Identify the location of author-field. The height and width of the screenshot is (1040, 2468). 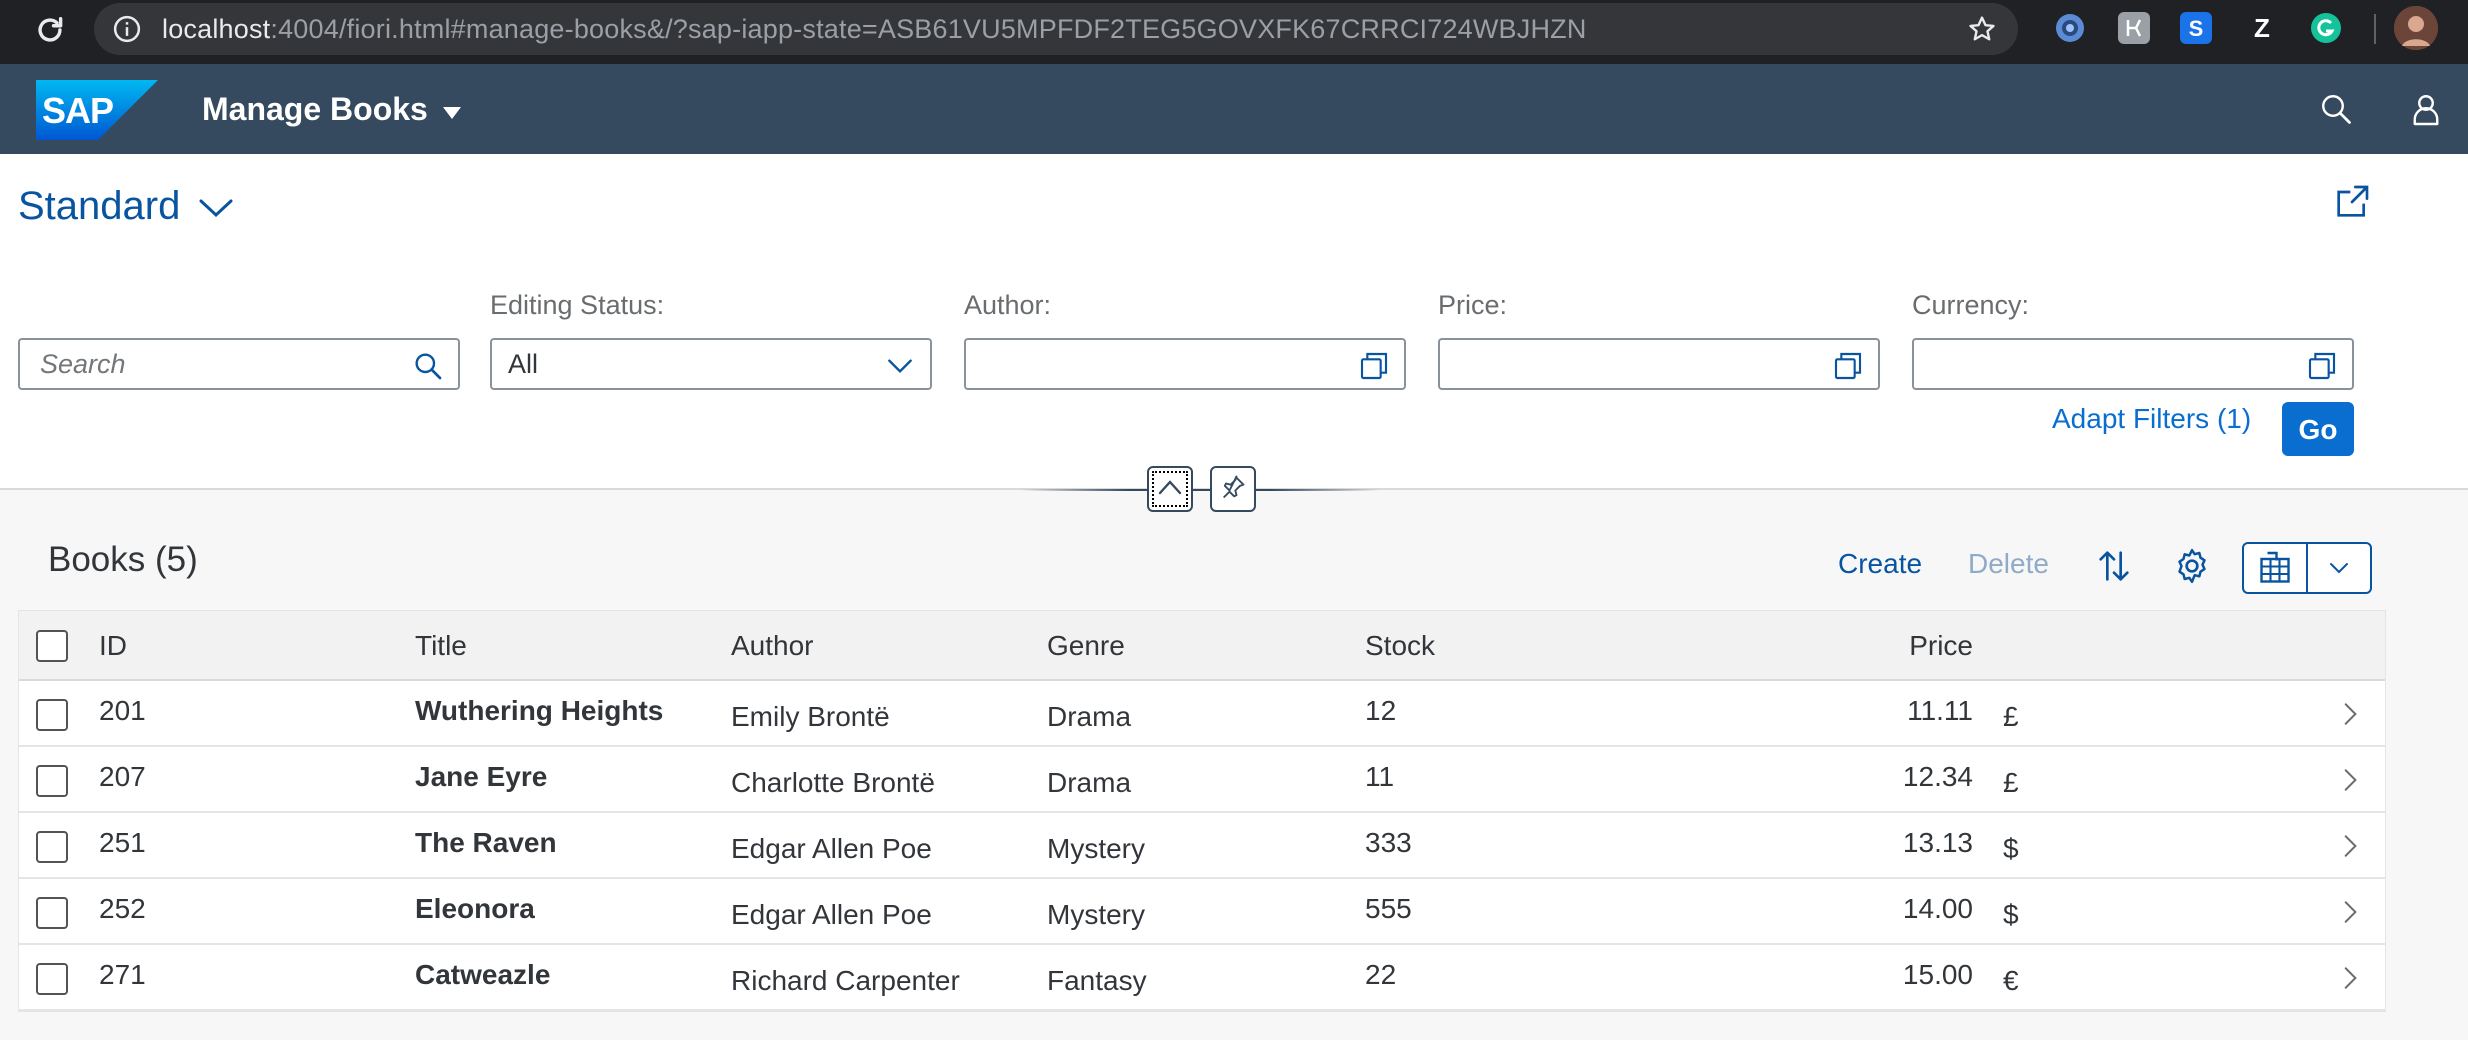
(1185, 364).